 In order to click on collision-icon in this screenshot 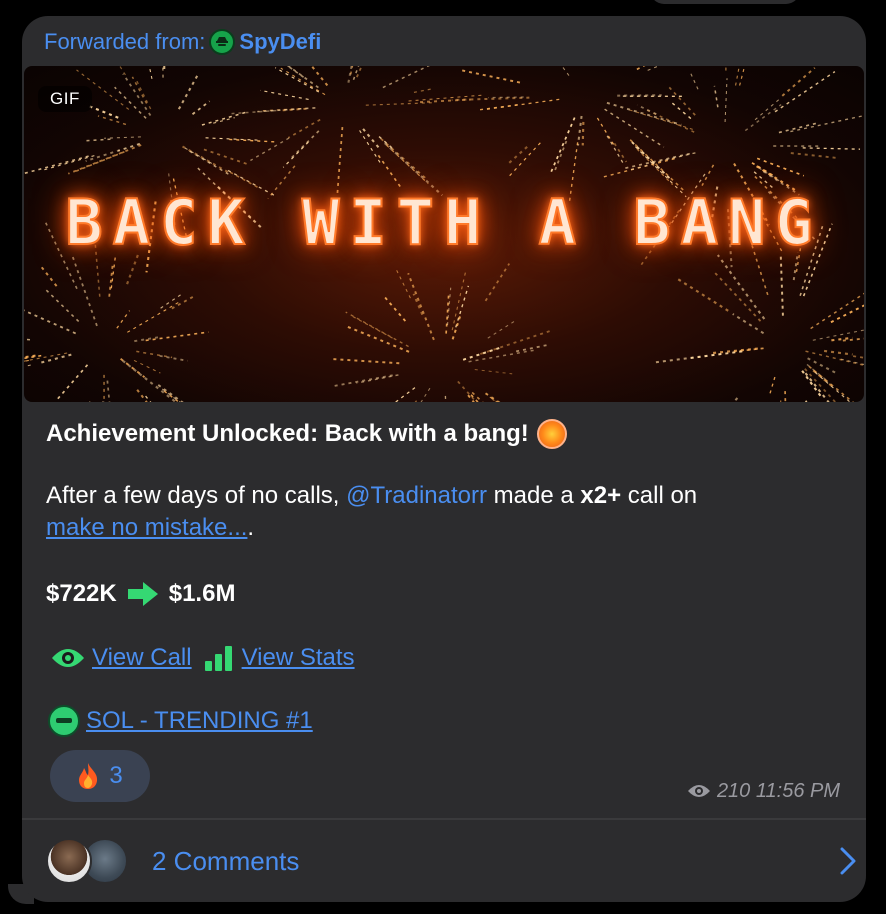, I will do `click(551, 434)`.